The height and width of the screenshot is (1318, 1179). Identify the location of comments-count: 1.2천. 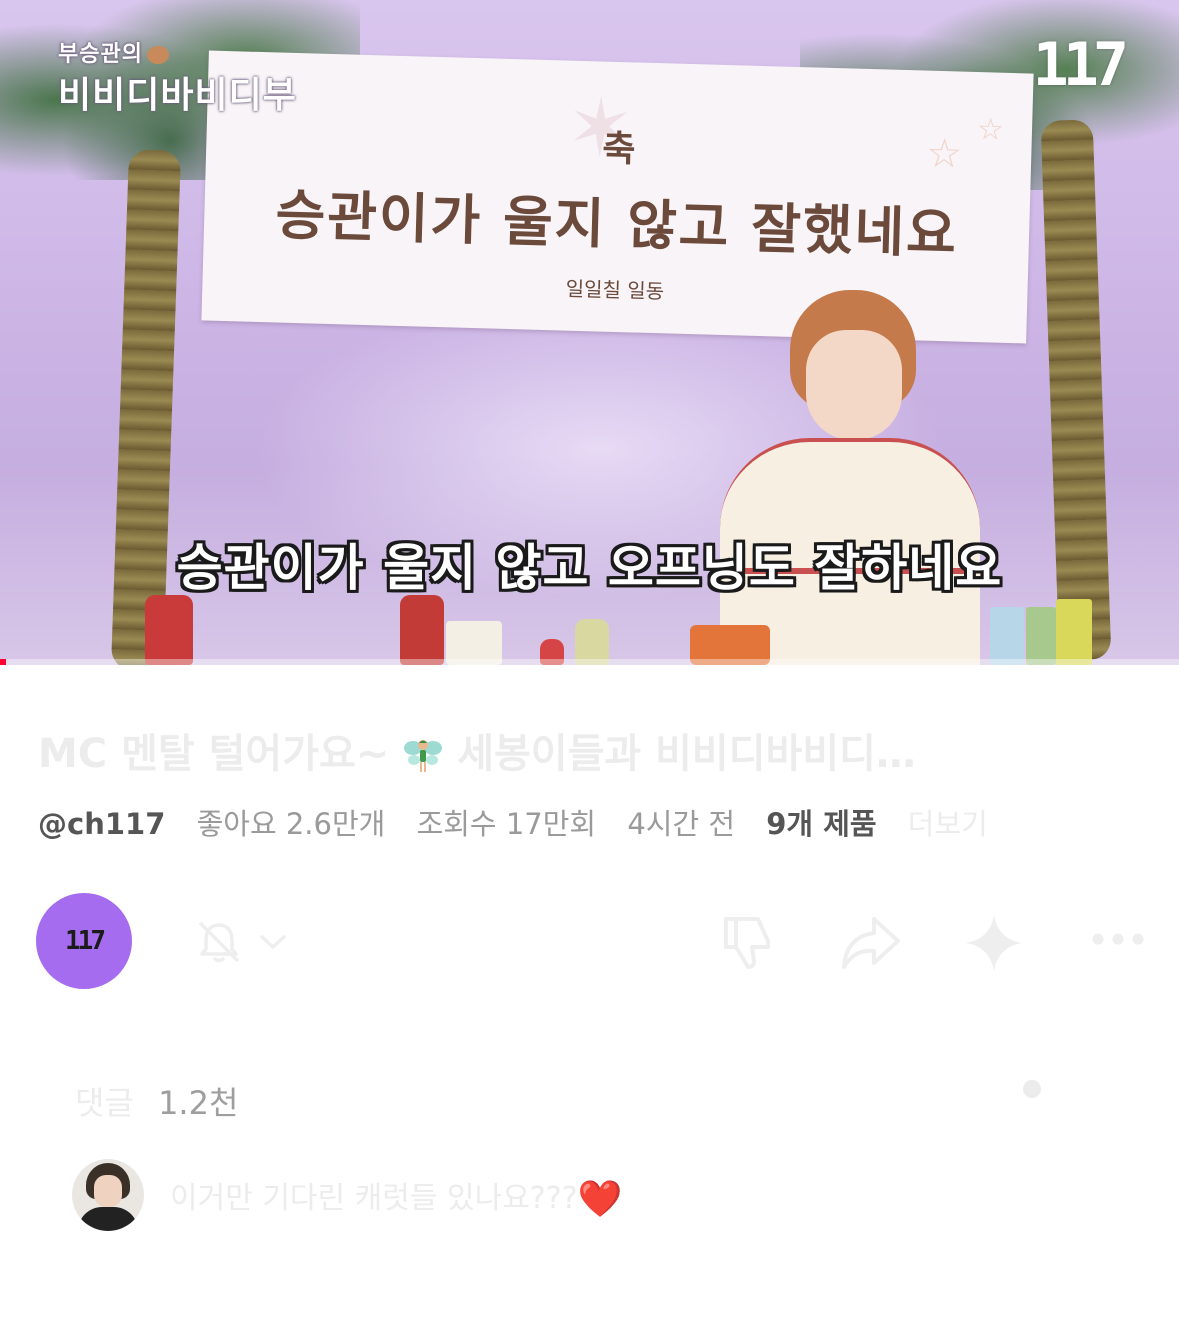
(198, 1103).